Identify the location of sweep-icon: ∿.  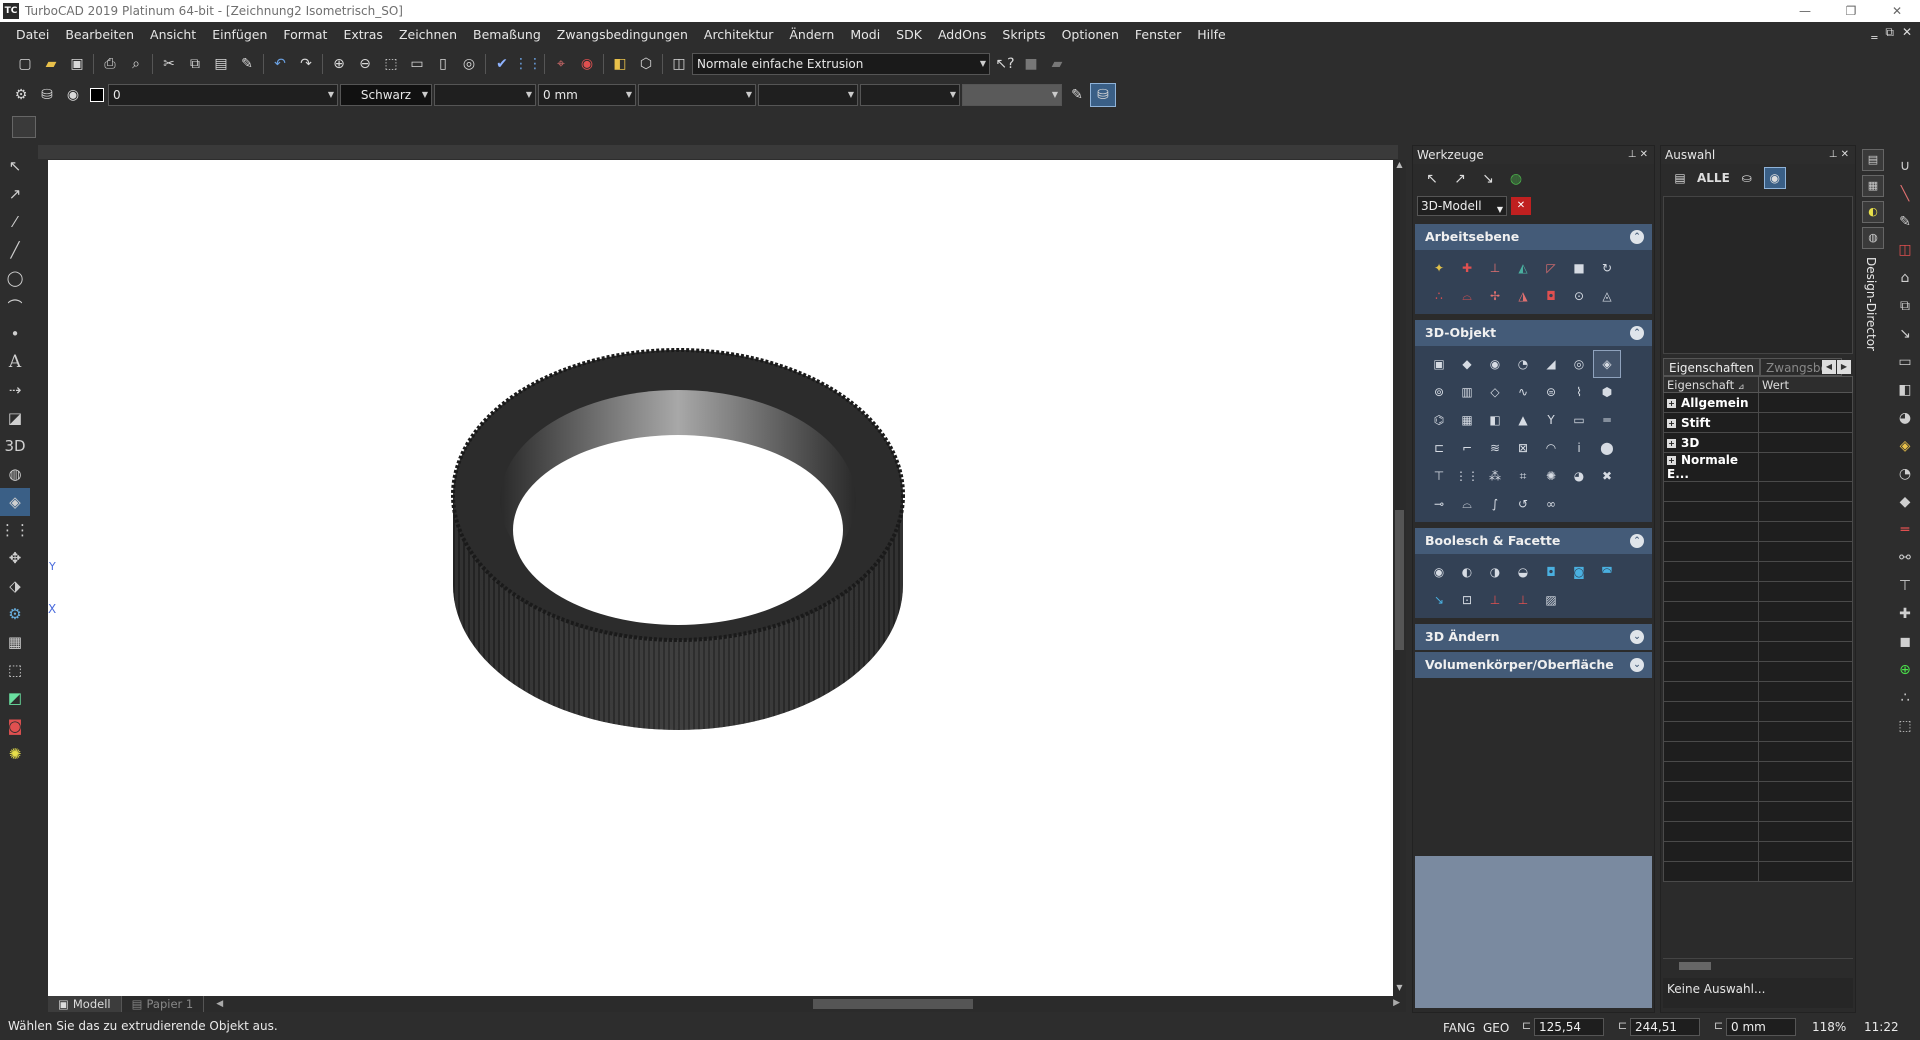
(1523, 392).